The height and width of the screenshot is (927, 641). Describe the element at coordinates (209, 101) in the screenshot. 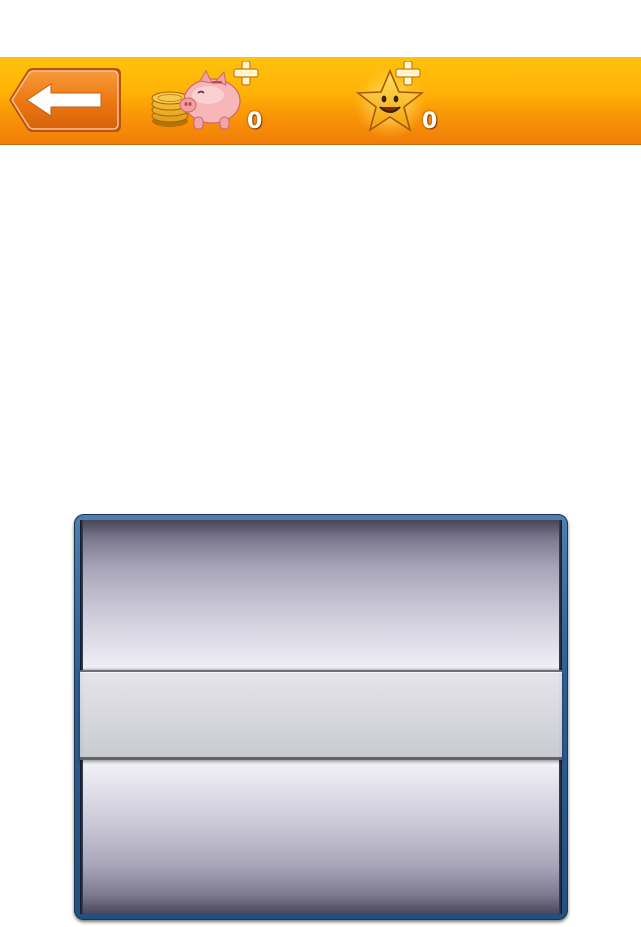

I see `coins-counter: 0` at that location.